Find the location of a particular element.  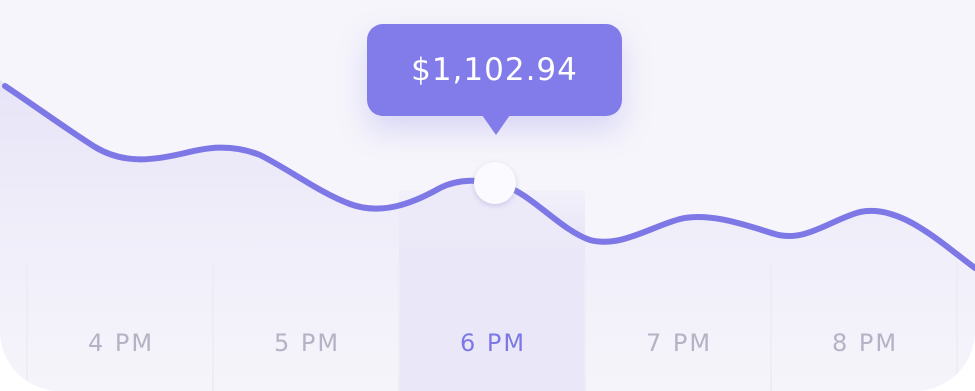

active-point-marker is located at coordinates (495, 183).